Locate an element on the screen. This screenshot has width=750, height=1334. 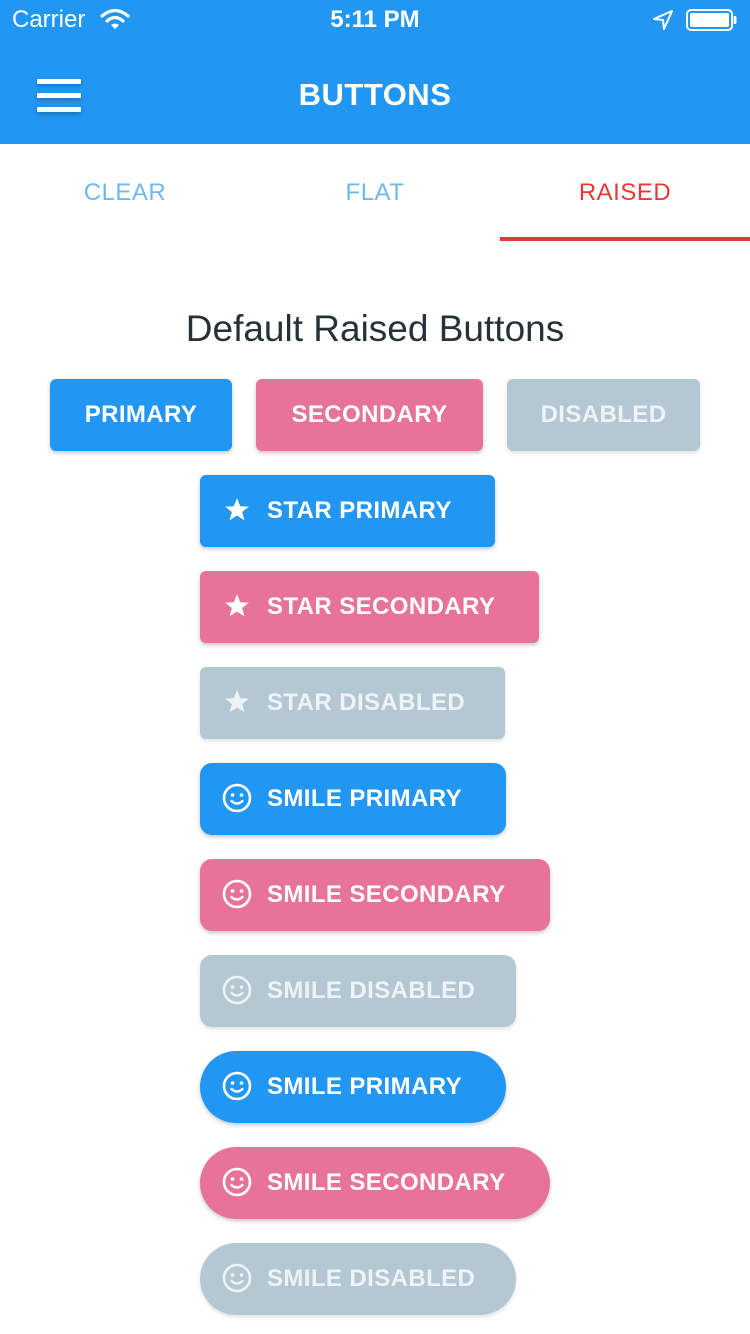
smile-secondary-pill-button: SMILE SECONDARY is located at coordinates (375, 1183).